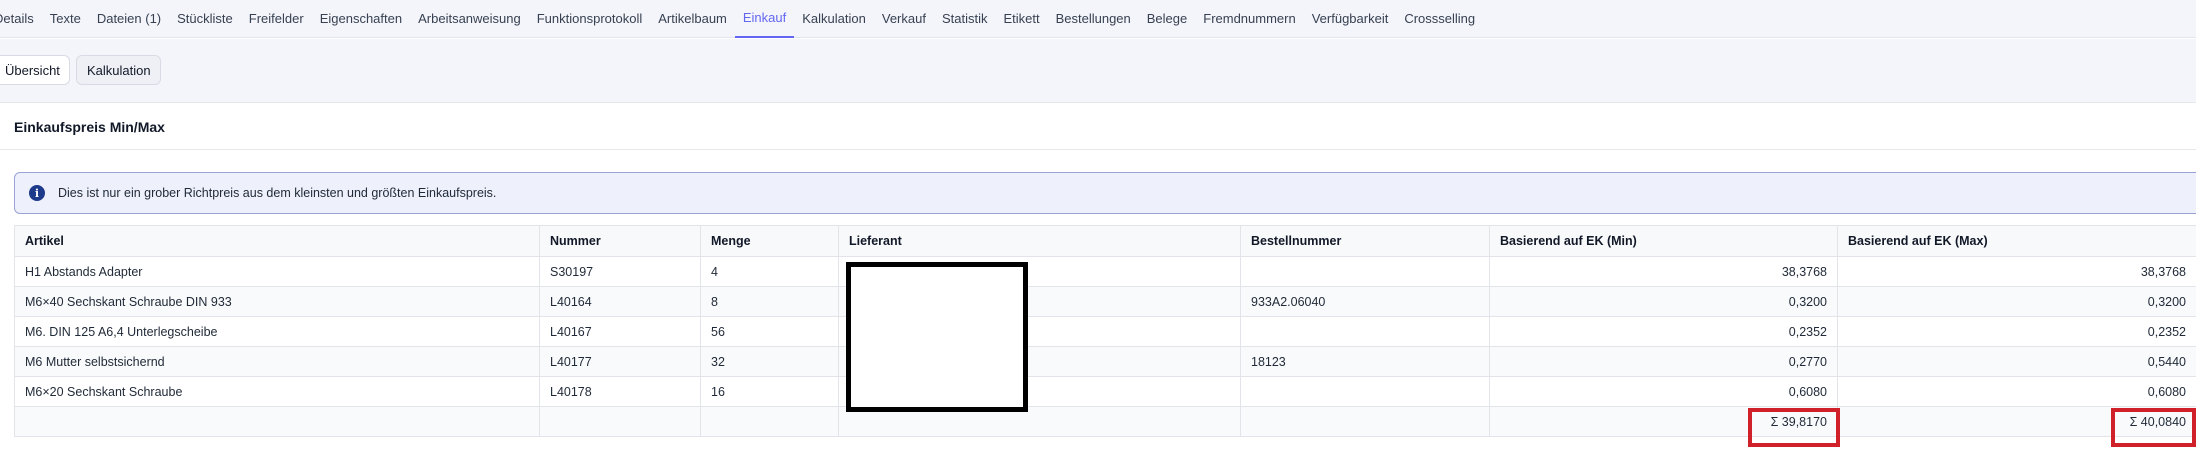 Image resolution: width=2196 pixels, height=454 pixels. What do you see at coordinates (1365, 301) in the screenshot?
I see `cell-bestellnummer: 933A2.06040` at bounding box center [1365, 301].